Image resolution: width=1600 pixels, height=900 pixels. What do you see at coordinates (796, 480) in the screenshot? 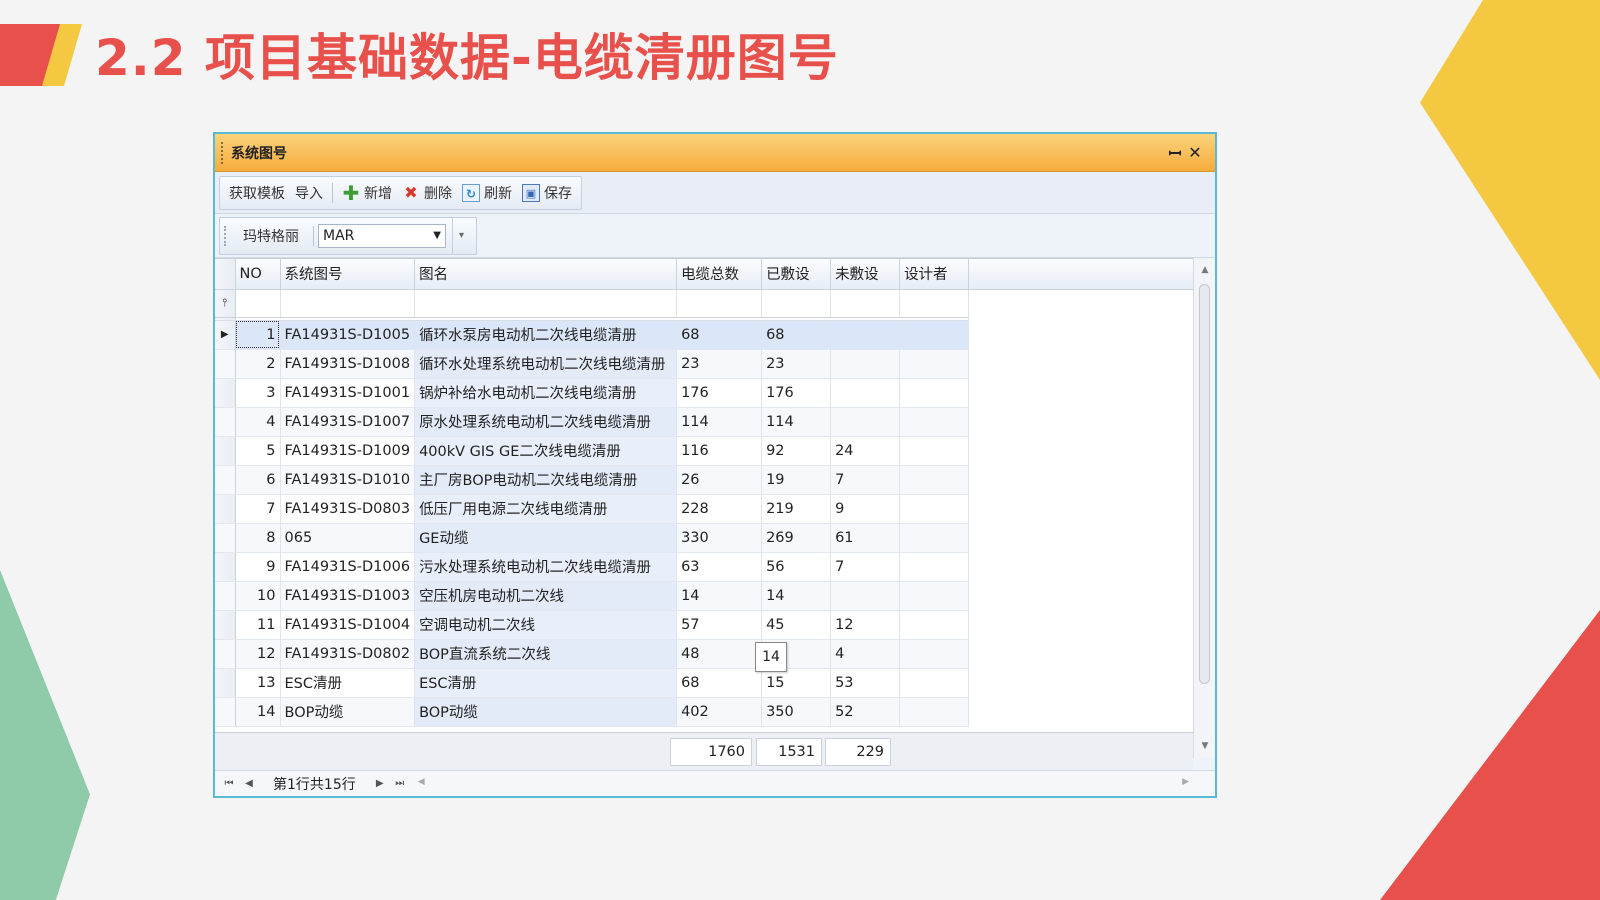
I see `cell-laid: 19` at bounding box center [796, 480].